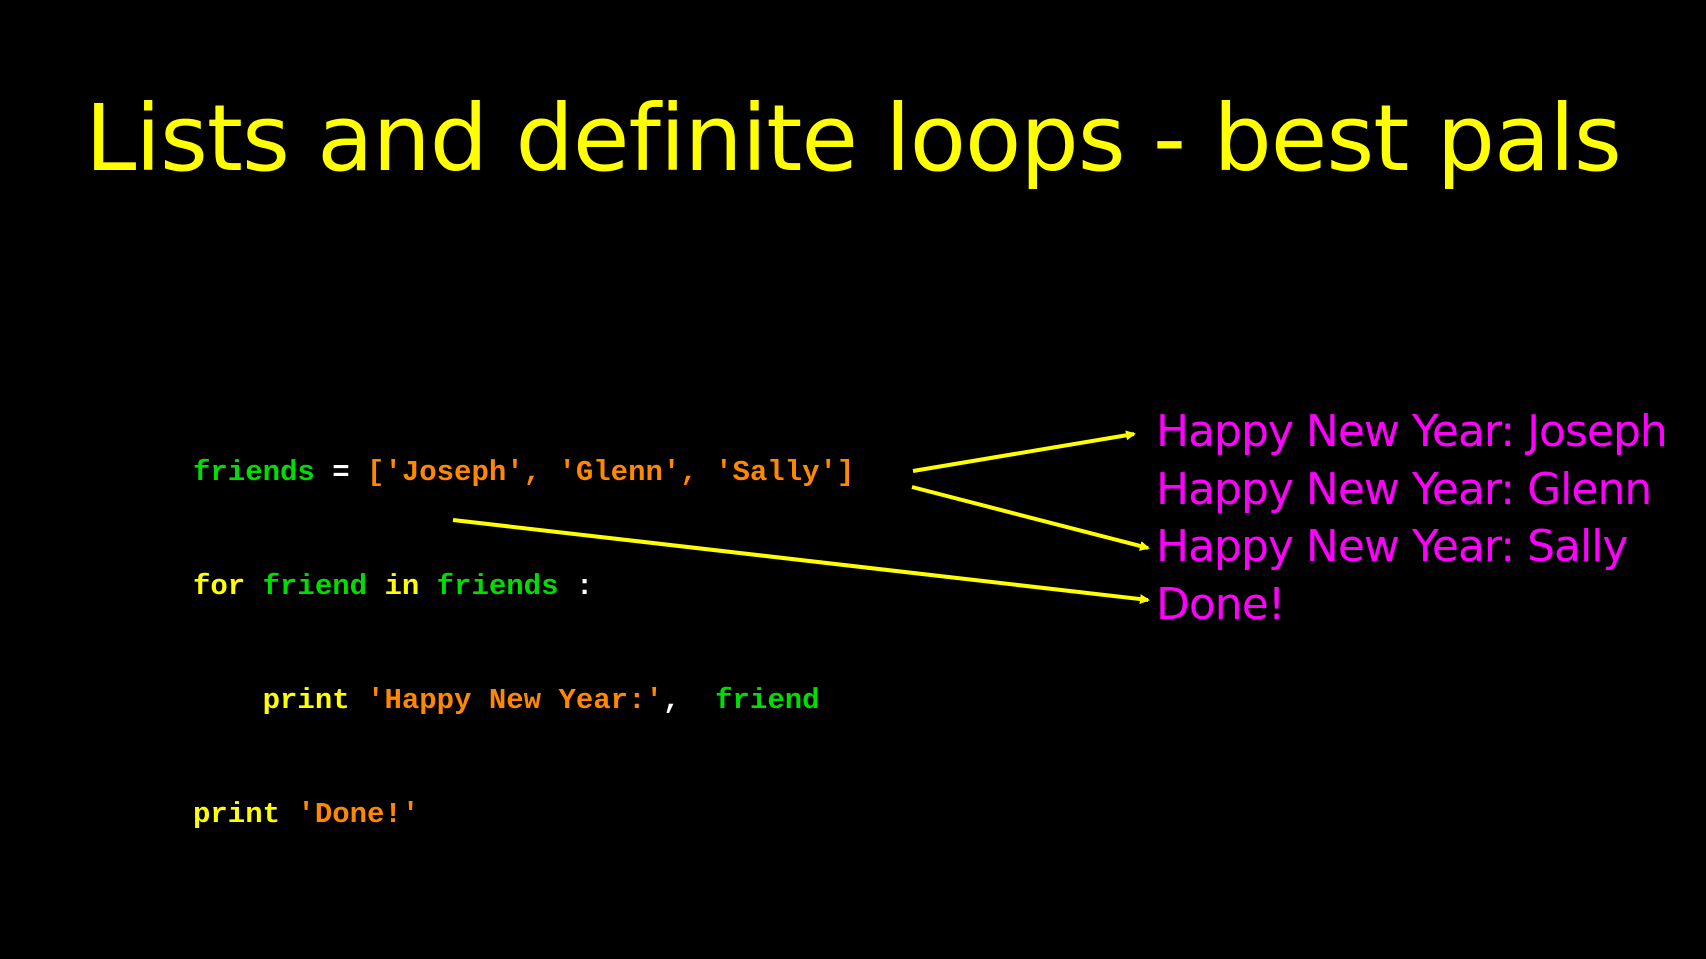  Describe the element at coordinates (1024, 451) in the screenshot. I see `arrow-loop-to-first-output` at that location.